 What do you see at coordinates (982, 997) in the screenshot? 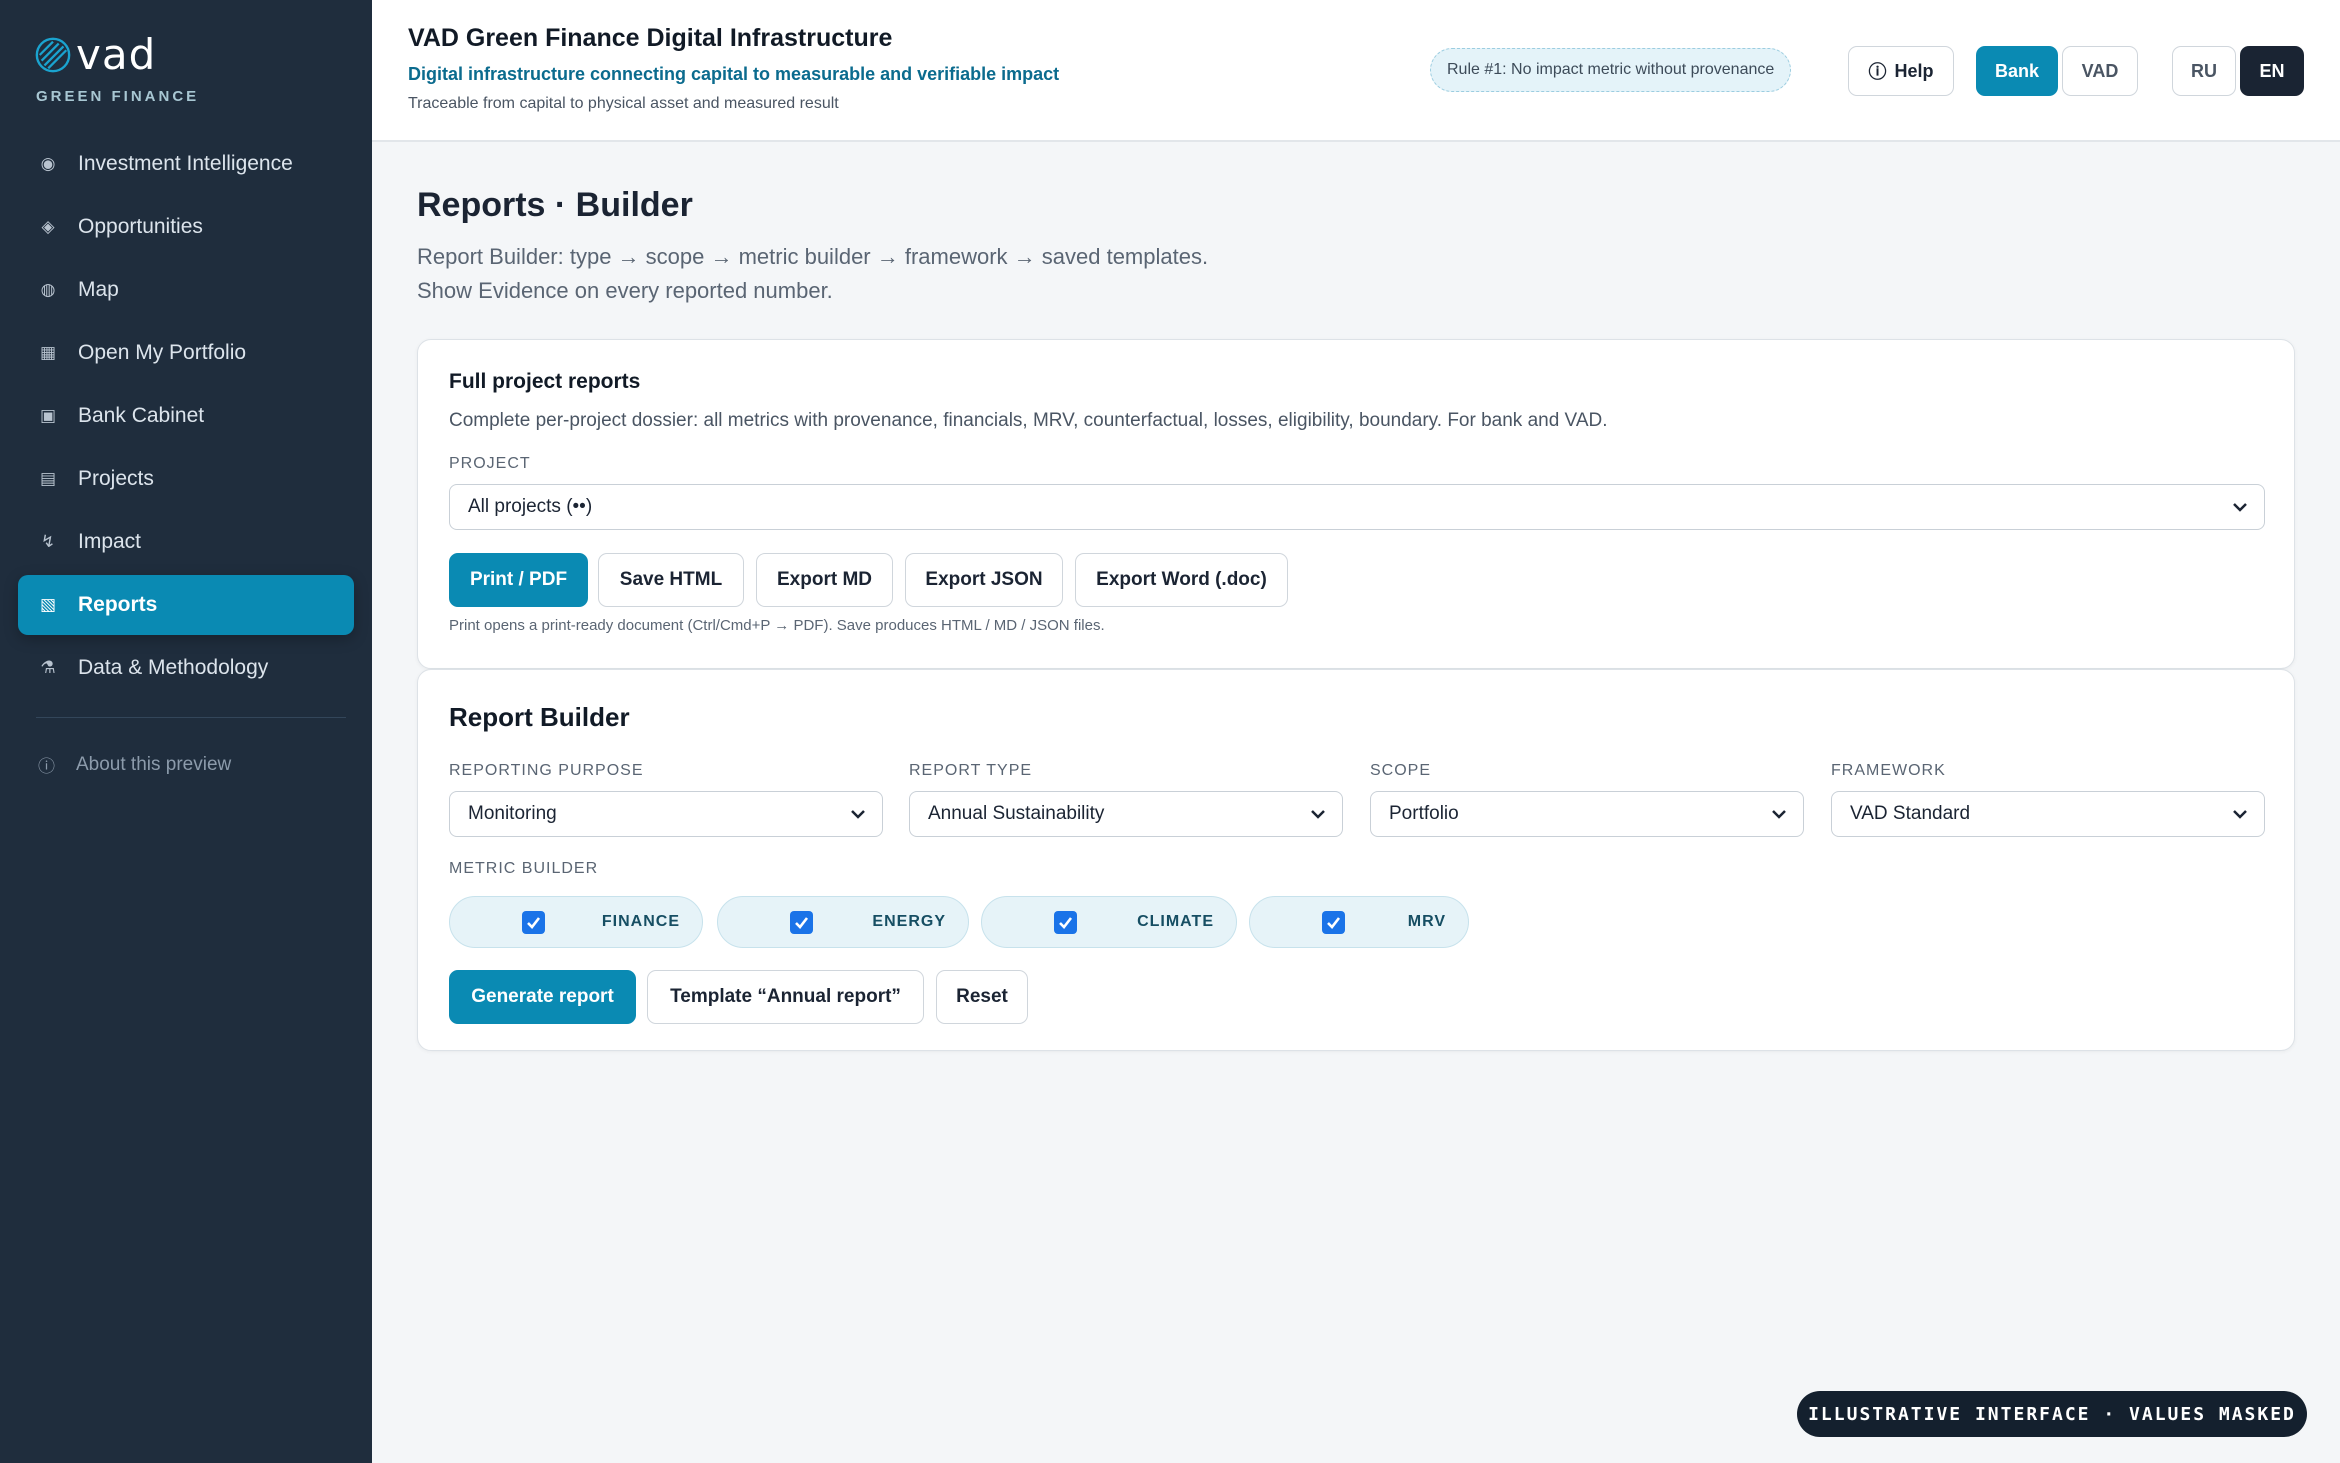
I see `reset-button: Reset` at bounding box center [982, 997].